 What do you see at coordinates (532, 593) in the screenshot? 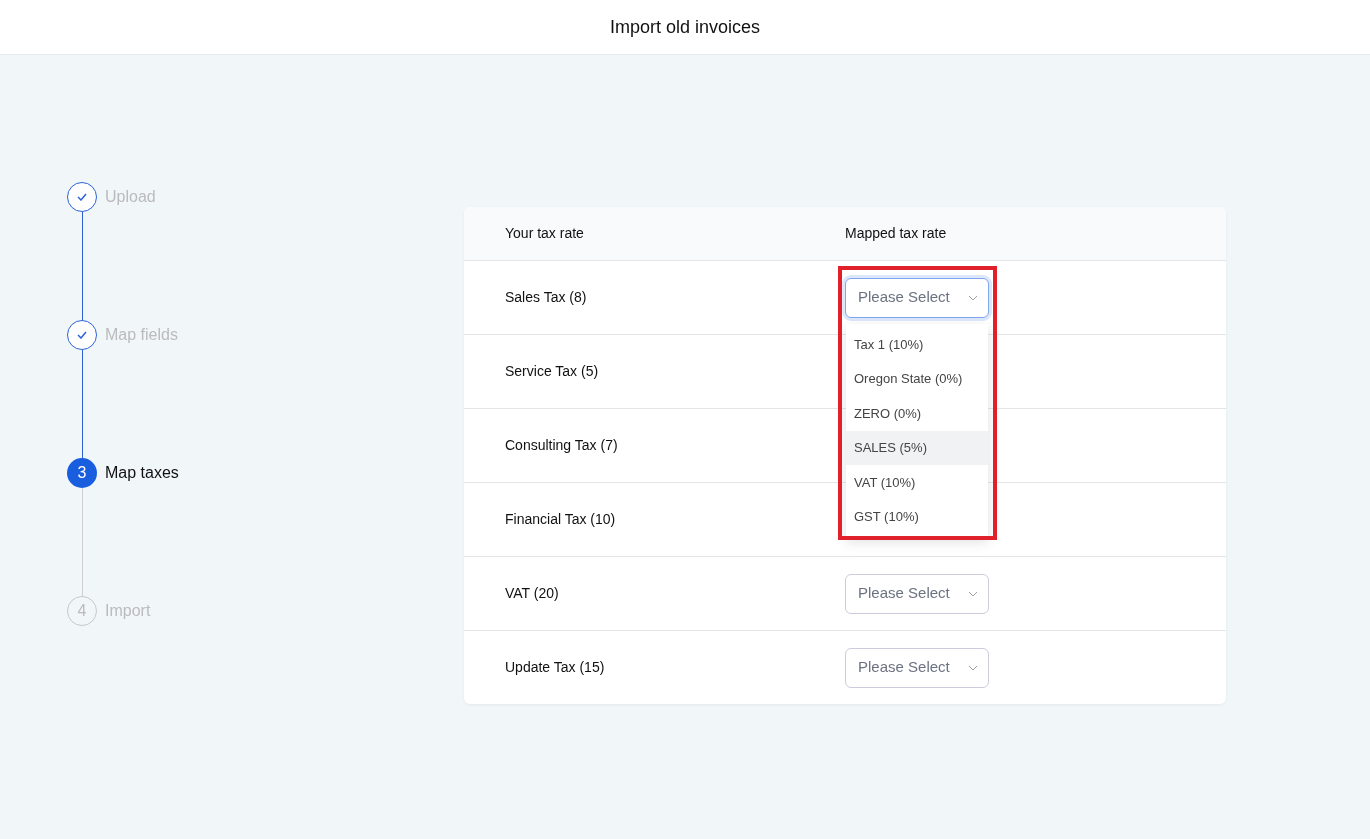
I see `tax-rate-label: VAT (20)` at bounding box center [532, 593].